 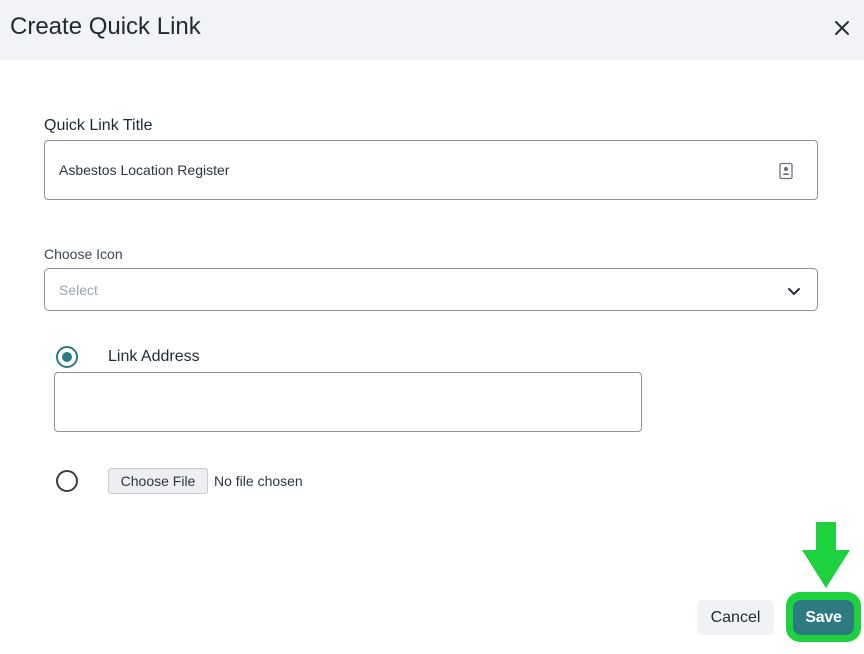 What do you see at coordinates (432, 30) in the screenshot?
I see `dialog-header: Create Quick Link` at bounding box center [432, 30].